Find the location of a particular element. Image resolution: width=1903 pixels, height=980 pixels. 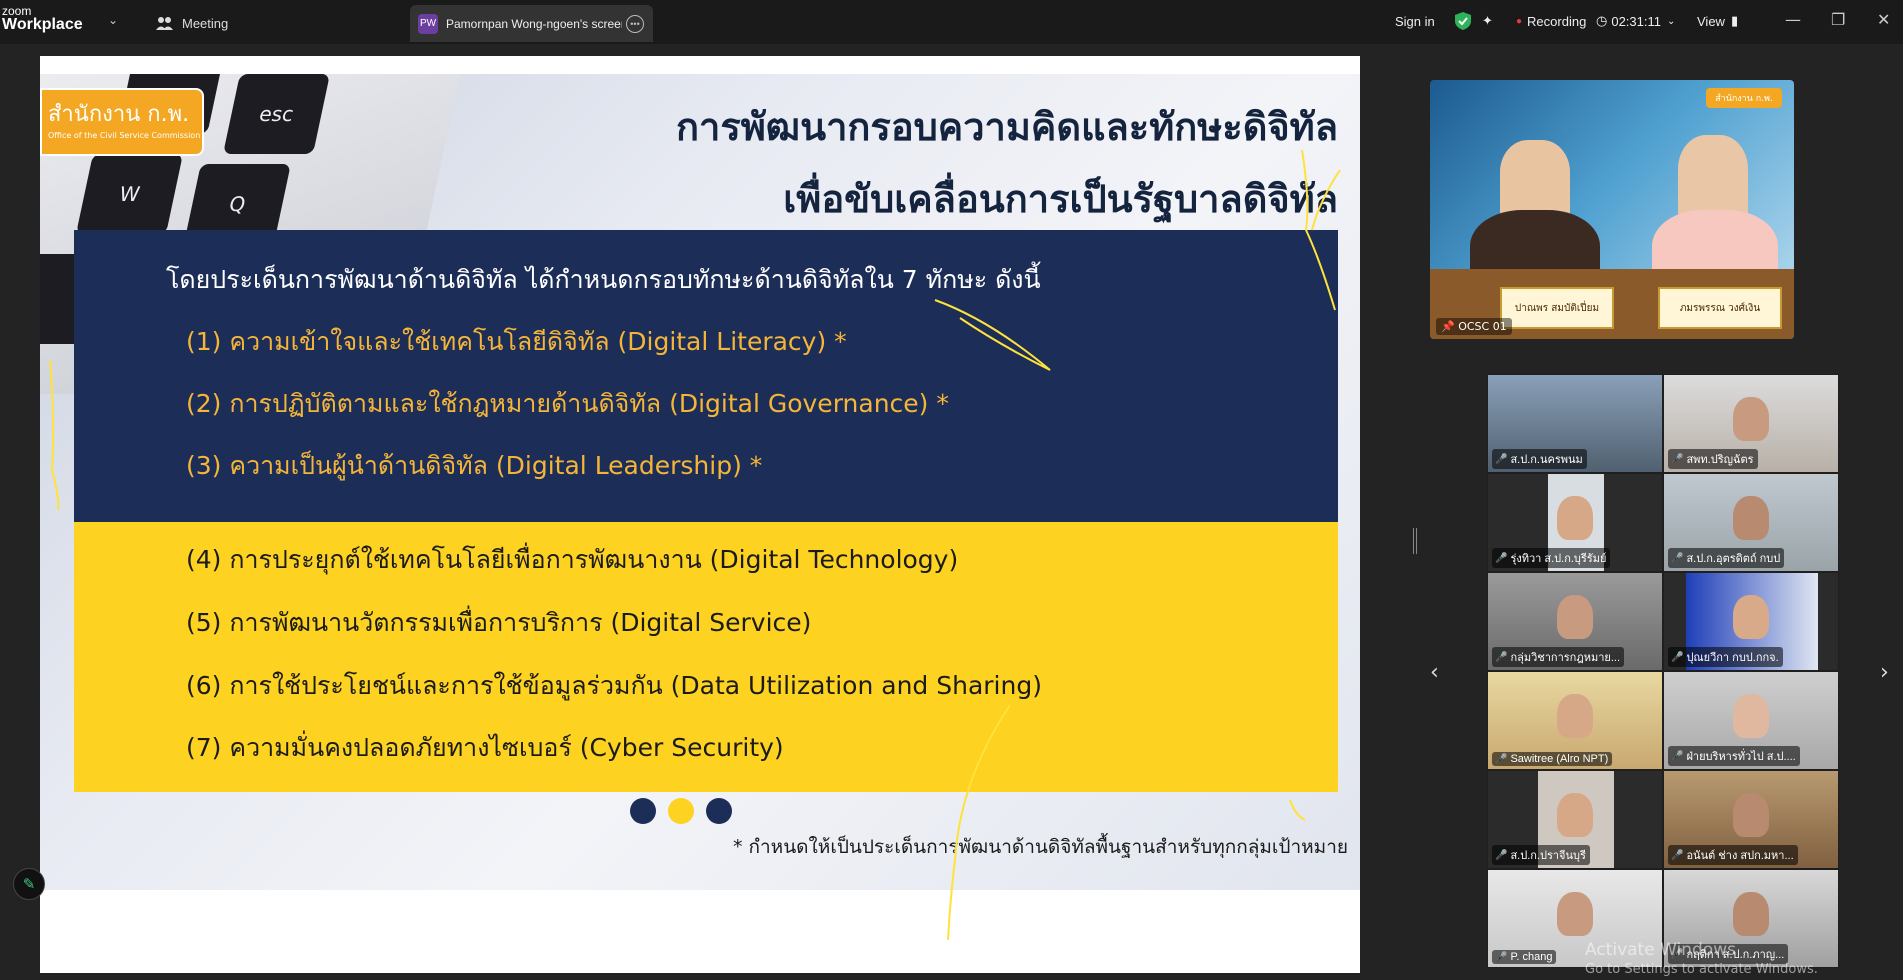

video-name: OCSC 01 is located at coordinates (1482, 326).